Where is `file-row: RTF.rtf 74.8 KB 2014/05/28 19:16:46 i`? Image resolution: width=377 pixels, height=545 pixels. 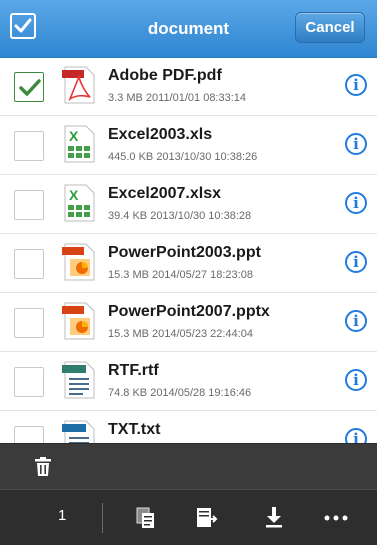 file-row: RTF.rtf 74.8 KB 2014/05/28 19:16:46 i is located at coordinates (188, 381).